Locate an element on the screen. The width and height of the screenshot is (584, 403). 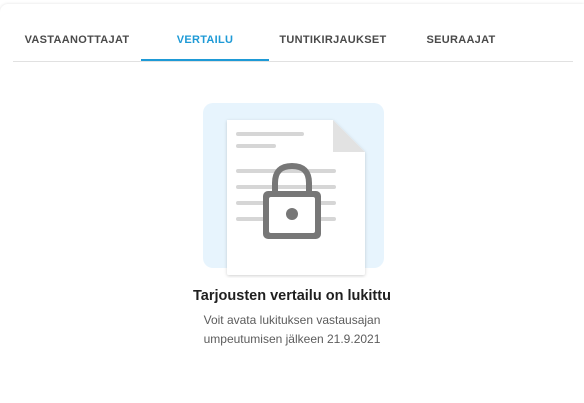
tab-tuntikirjaukset: TUNTIKIRJAUKSET is located at coordinates (333, 40).